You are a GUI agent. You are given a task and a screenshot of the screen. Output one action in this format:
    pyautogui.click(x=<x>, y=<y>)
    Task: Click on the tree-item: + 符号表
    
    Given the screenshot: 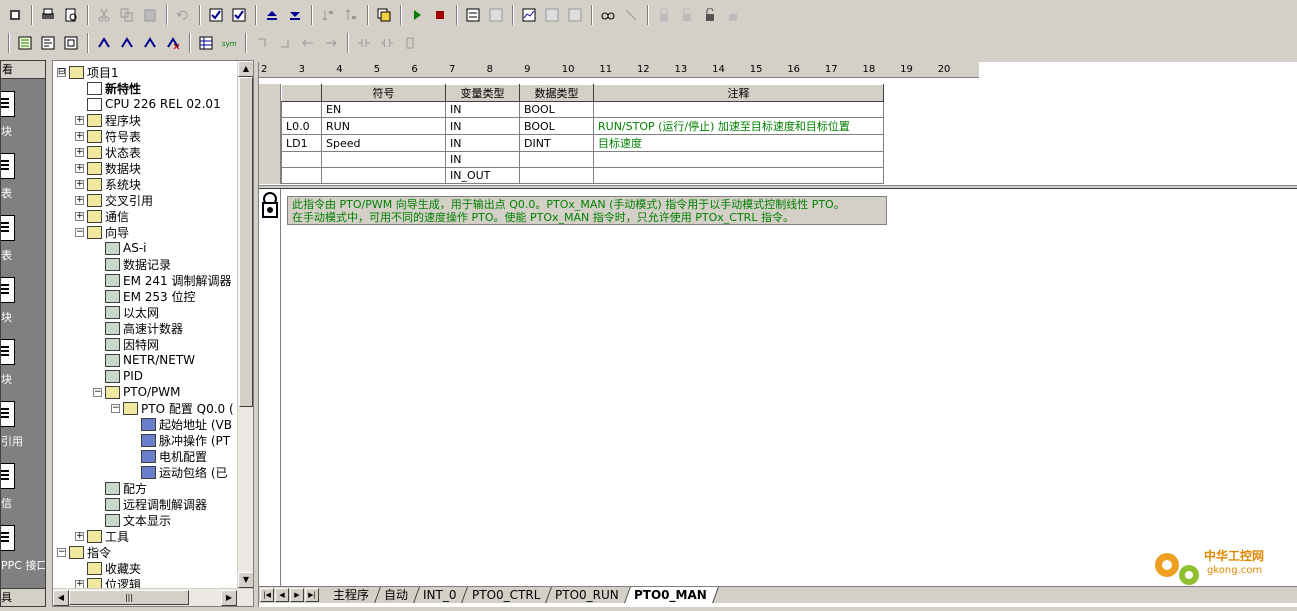 What is the action you would take?
    pyautogui.click(x=108, y=136)
    